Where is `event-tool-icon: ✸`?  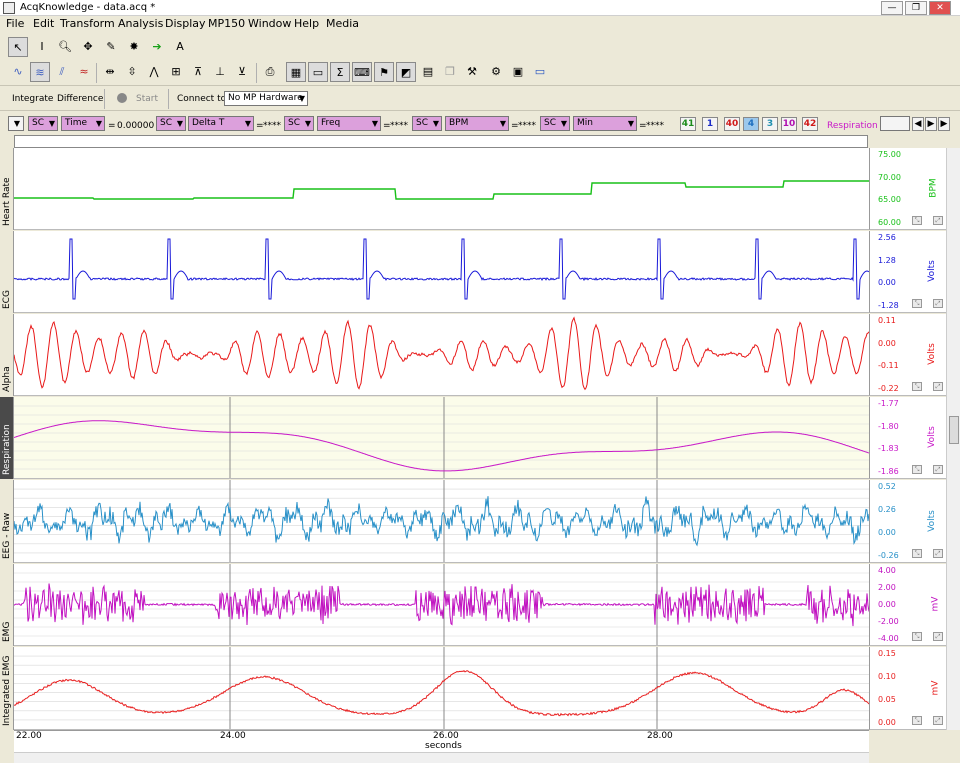
event-tool-icon: ✸ is located at coordinates (134, 47).